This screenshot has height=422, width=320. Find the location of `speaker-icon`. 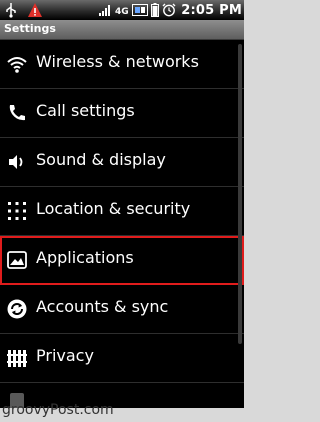

speaker-icon is located at coordinates (16, 162).